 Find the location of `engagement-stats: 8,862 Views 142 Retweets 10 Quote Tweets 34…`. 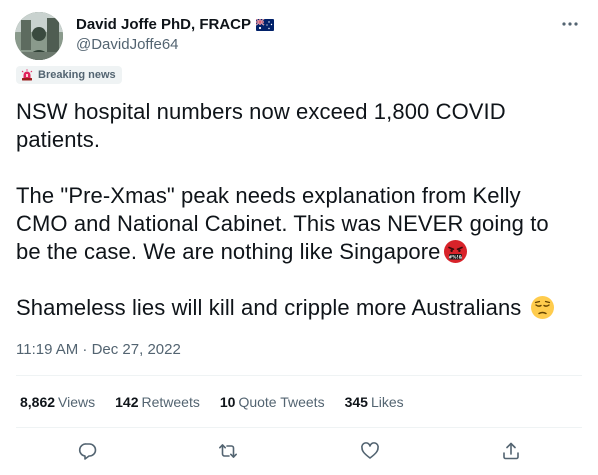

engagement-stats: 8,862 Views 142 Retweets 10 Quote Tweets 34… is located at coordinates (222, 402).